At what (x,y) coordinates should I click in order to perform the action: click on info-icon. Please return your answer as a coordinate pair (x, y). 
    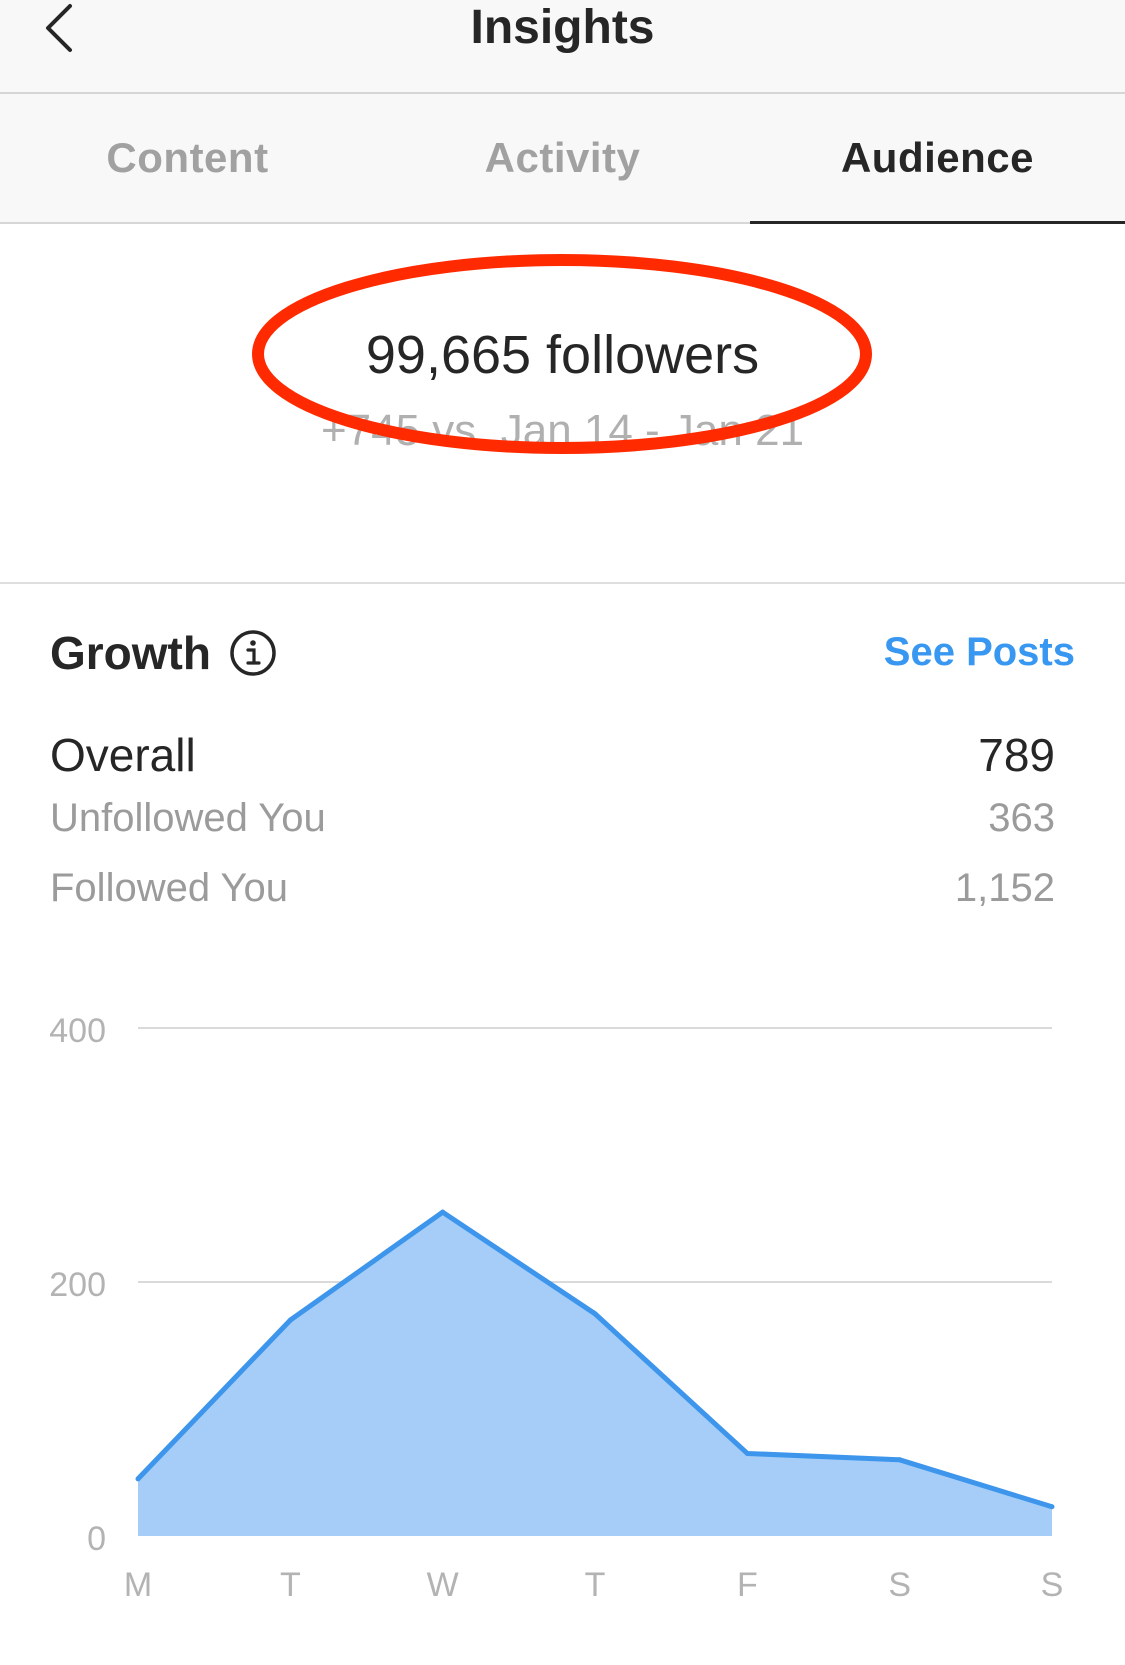
    Looking at the image, I should click on (253, 653).